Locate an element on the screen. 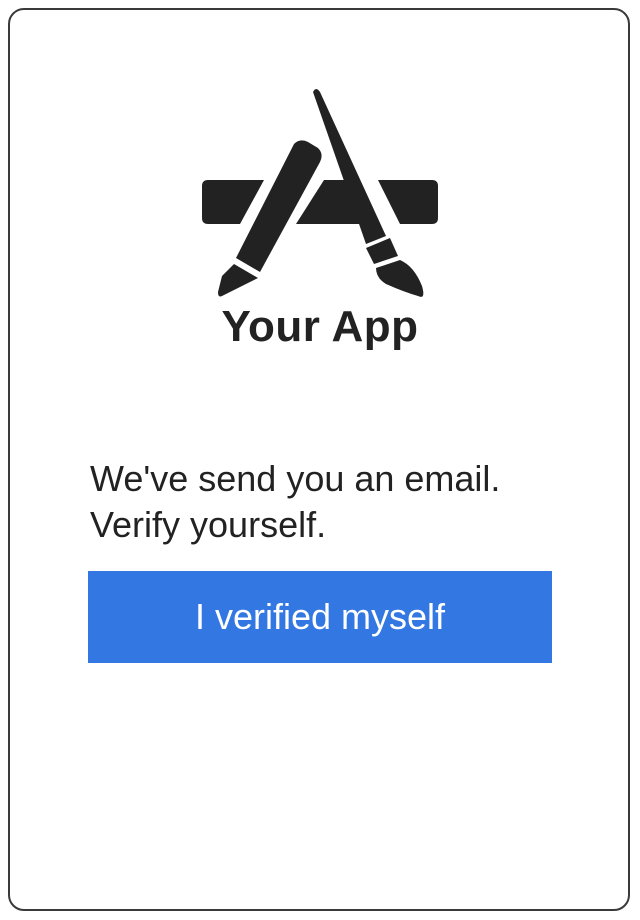 The height and width of the screenshot is (920, 640). verification-message-line-2: Verify yourself. is located at coordinates (208, 524).